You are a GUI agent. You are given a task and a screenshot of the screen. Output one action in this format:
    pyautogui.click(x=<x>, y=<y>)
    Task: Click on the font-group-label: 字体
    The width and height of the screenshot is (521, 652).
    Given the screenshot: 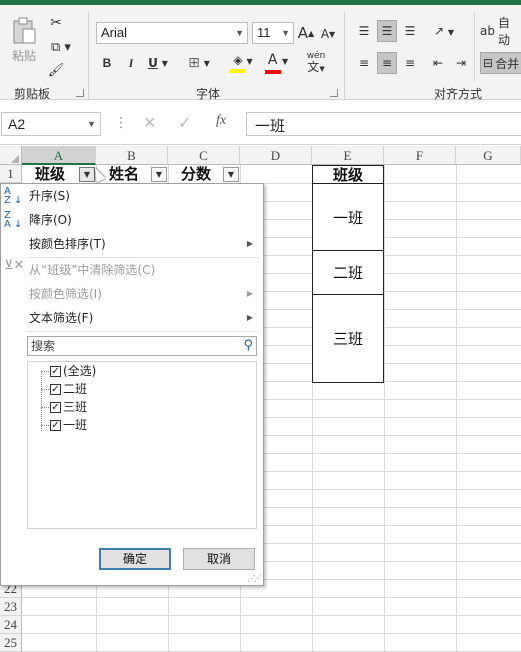 What is the action you would take?
    pyautogui.click(x=208, y=94)
    